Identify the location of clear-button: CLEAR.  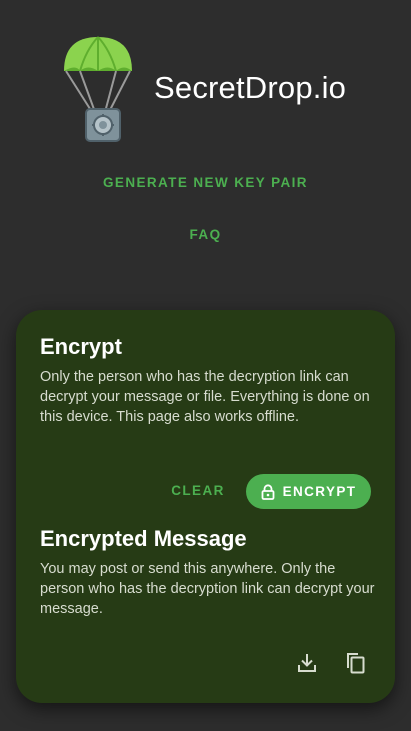
(198, 491).